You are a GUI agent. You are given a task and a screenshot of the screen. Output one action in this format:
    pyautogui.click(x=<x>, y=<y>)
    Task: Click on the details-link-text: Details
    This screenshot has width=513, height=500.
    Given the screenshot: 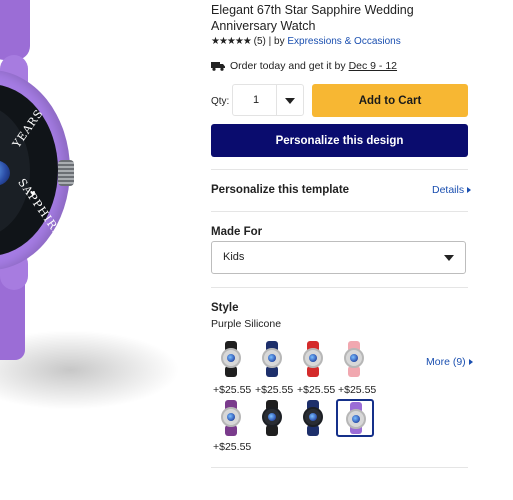 What is the action you would take?
    pyautogui.click(x=448, y=190)
    